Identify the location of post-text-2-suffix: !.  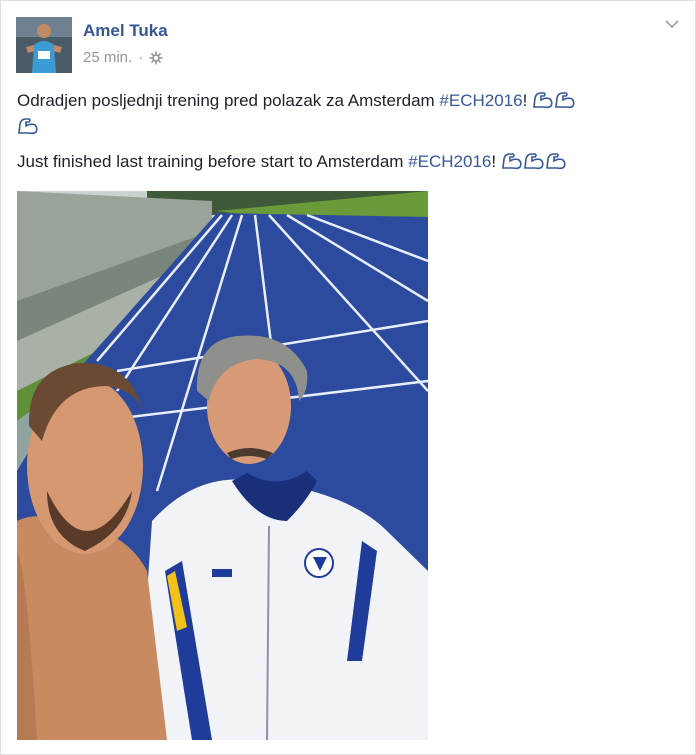
(494, 161).